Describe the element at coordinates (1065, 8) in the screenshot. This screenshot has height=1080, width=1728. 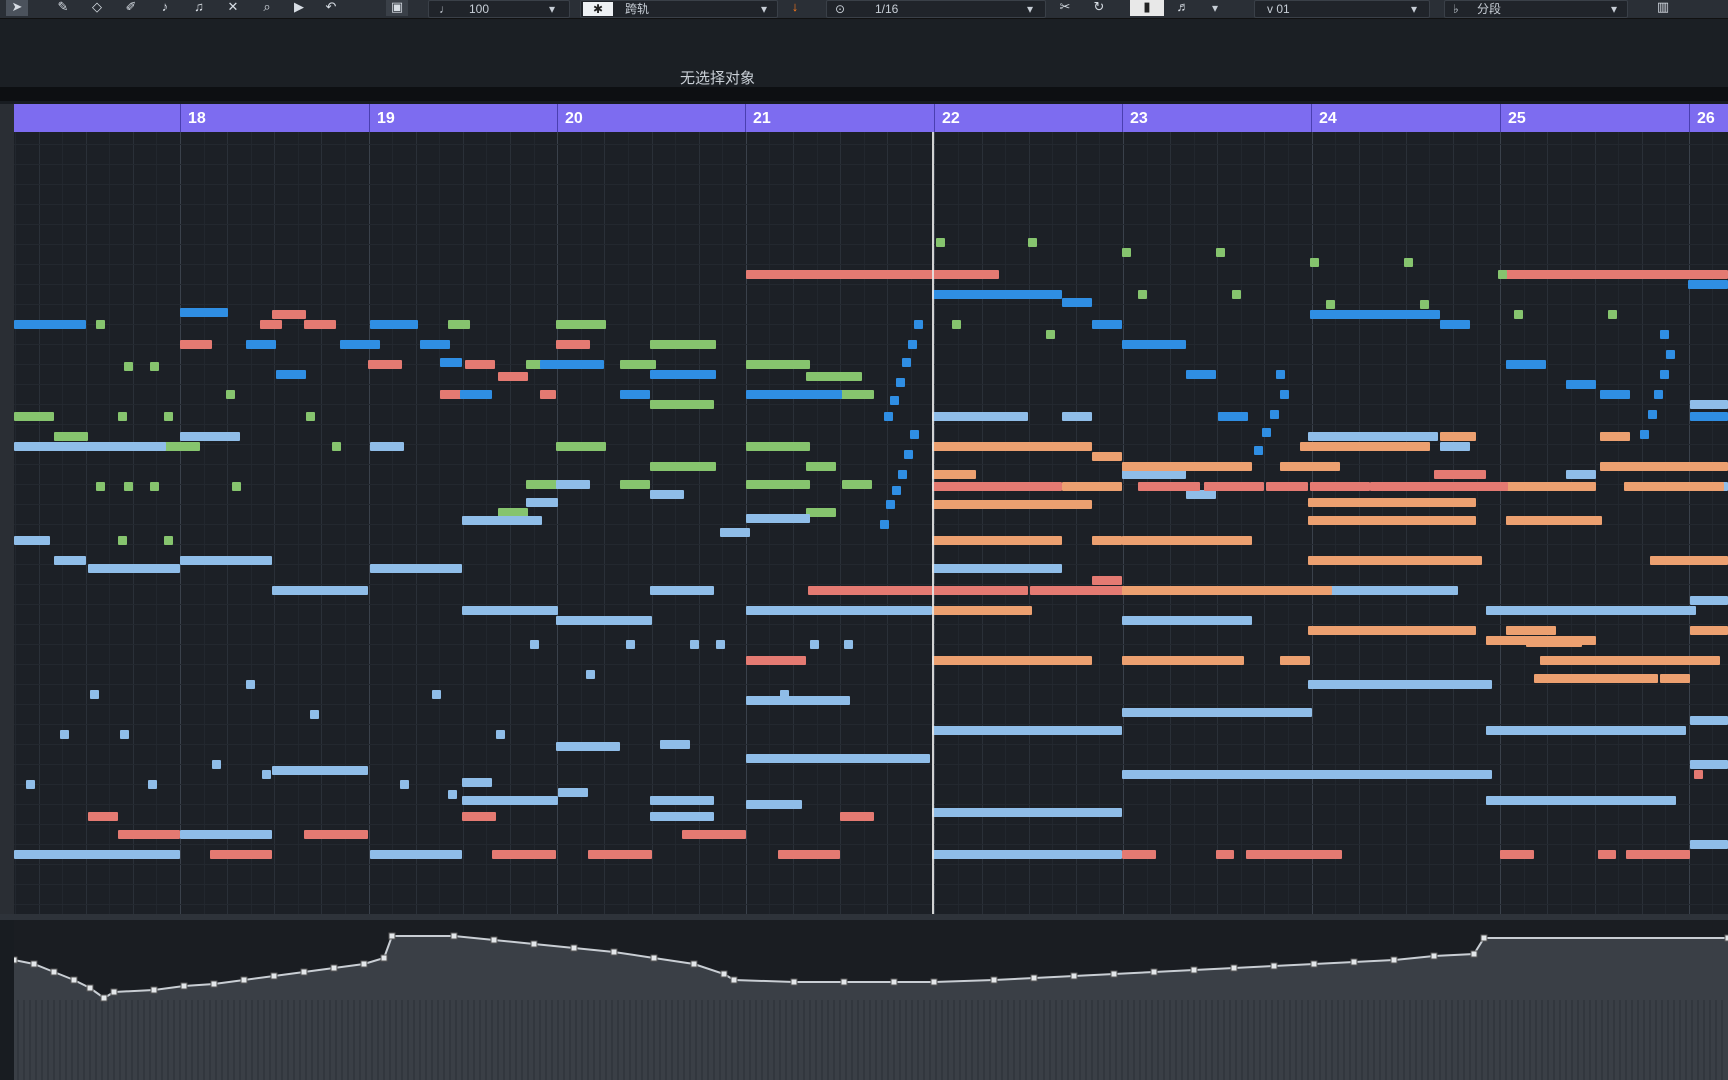
I see `quantize-icon: ✂` at that location.